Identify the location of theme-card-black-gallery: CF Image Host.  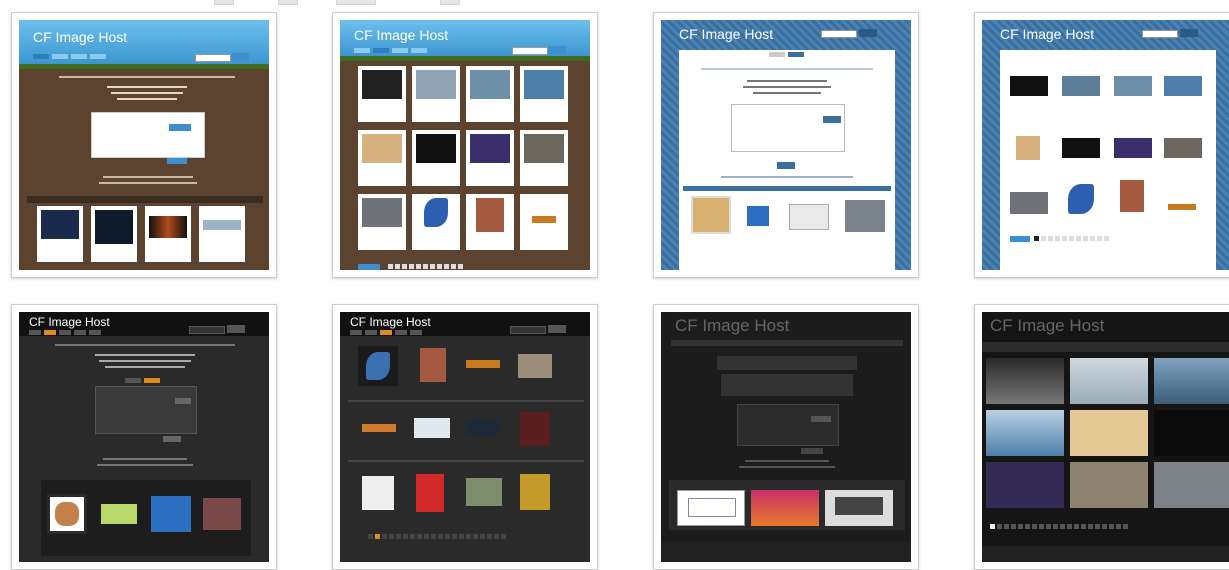
(1101, 437).